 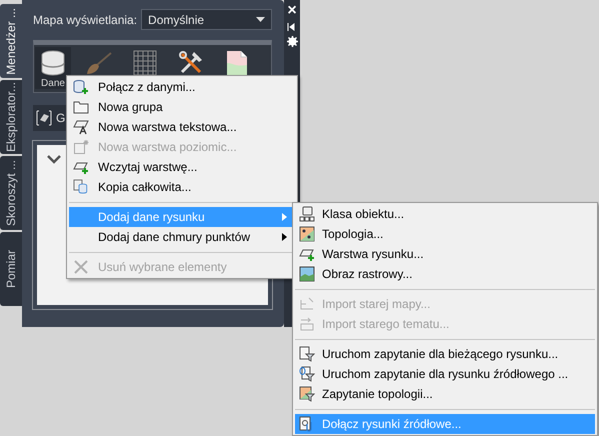 I want to click on query-source-icon, so click(x=307, y=374).